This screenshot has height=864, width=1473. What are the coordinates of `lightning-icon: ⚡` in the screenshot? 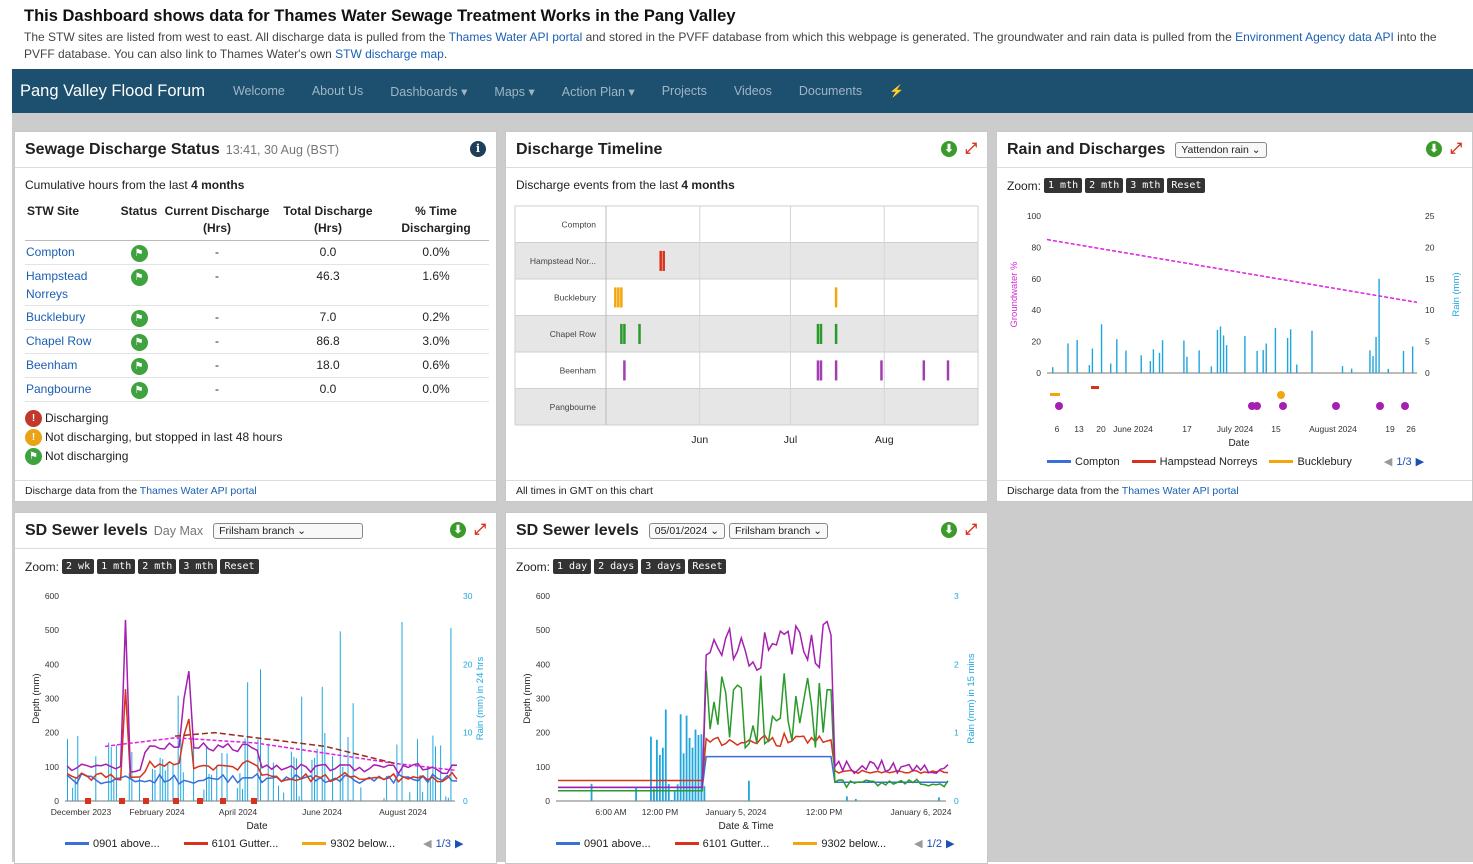 It's located at (896, 91).